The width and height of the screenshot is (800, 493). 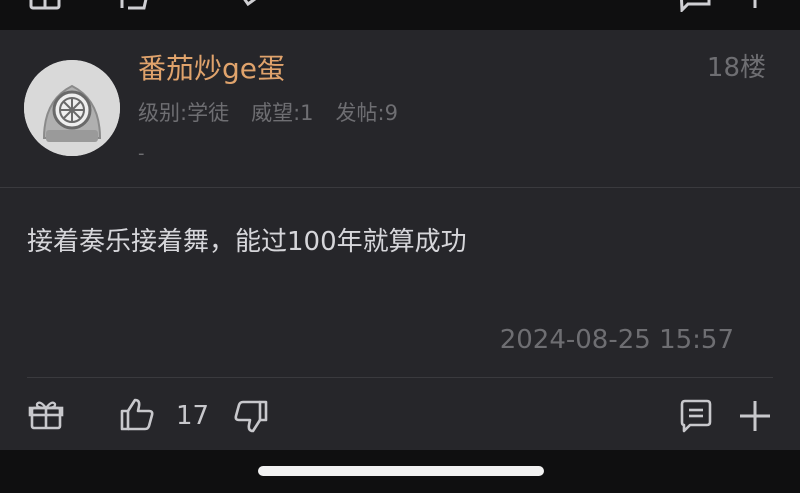 What do you see at coordinates (616, 340) in the screenshot?
I see `post-timestamp: 2024-08-25 15:57` at bounding box center [616, 340].